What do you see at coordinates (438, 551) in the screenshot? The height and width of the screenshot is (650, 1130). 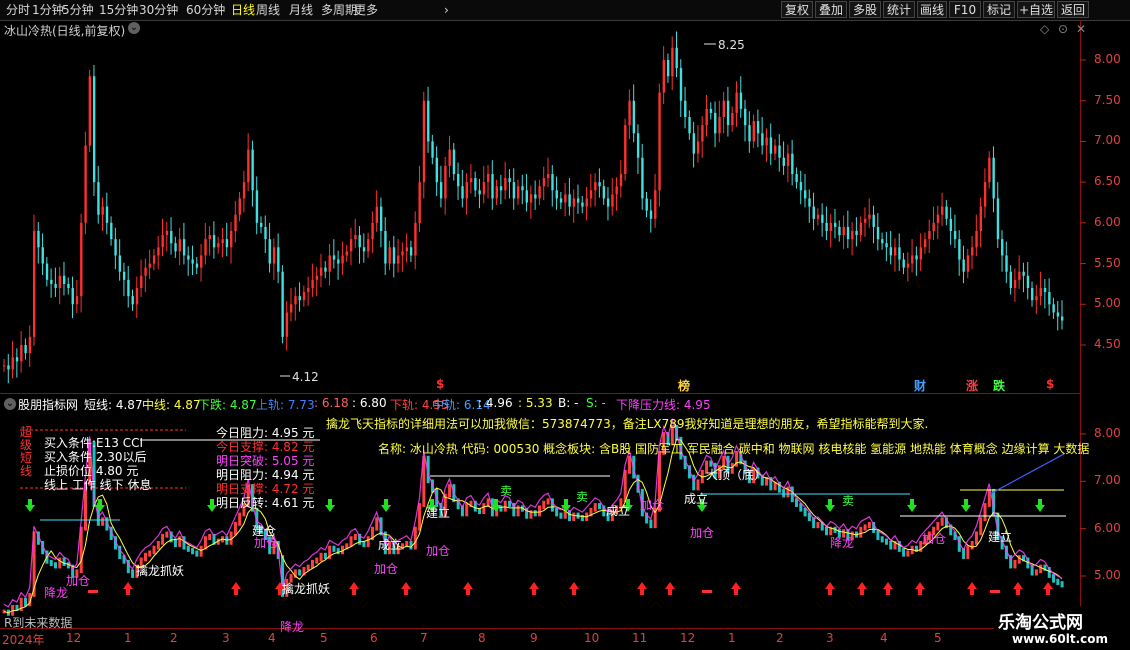 I see `signal-annotation: 加仓` at bounding box center [438, 551].